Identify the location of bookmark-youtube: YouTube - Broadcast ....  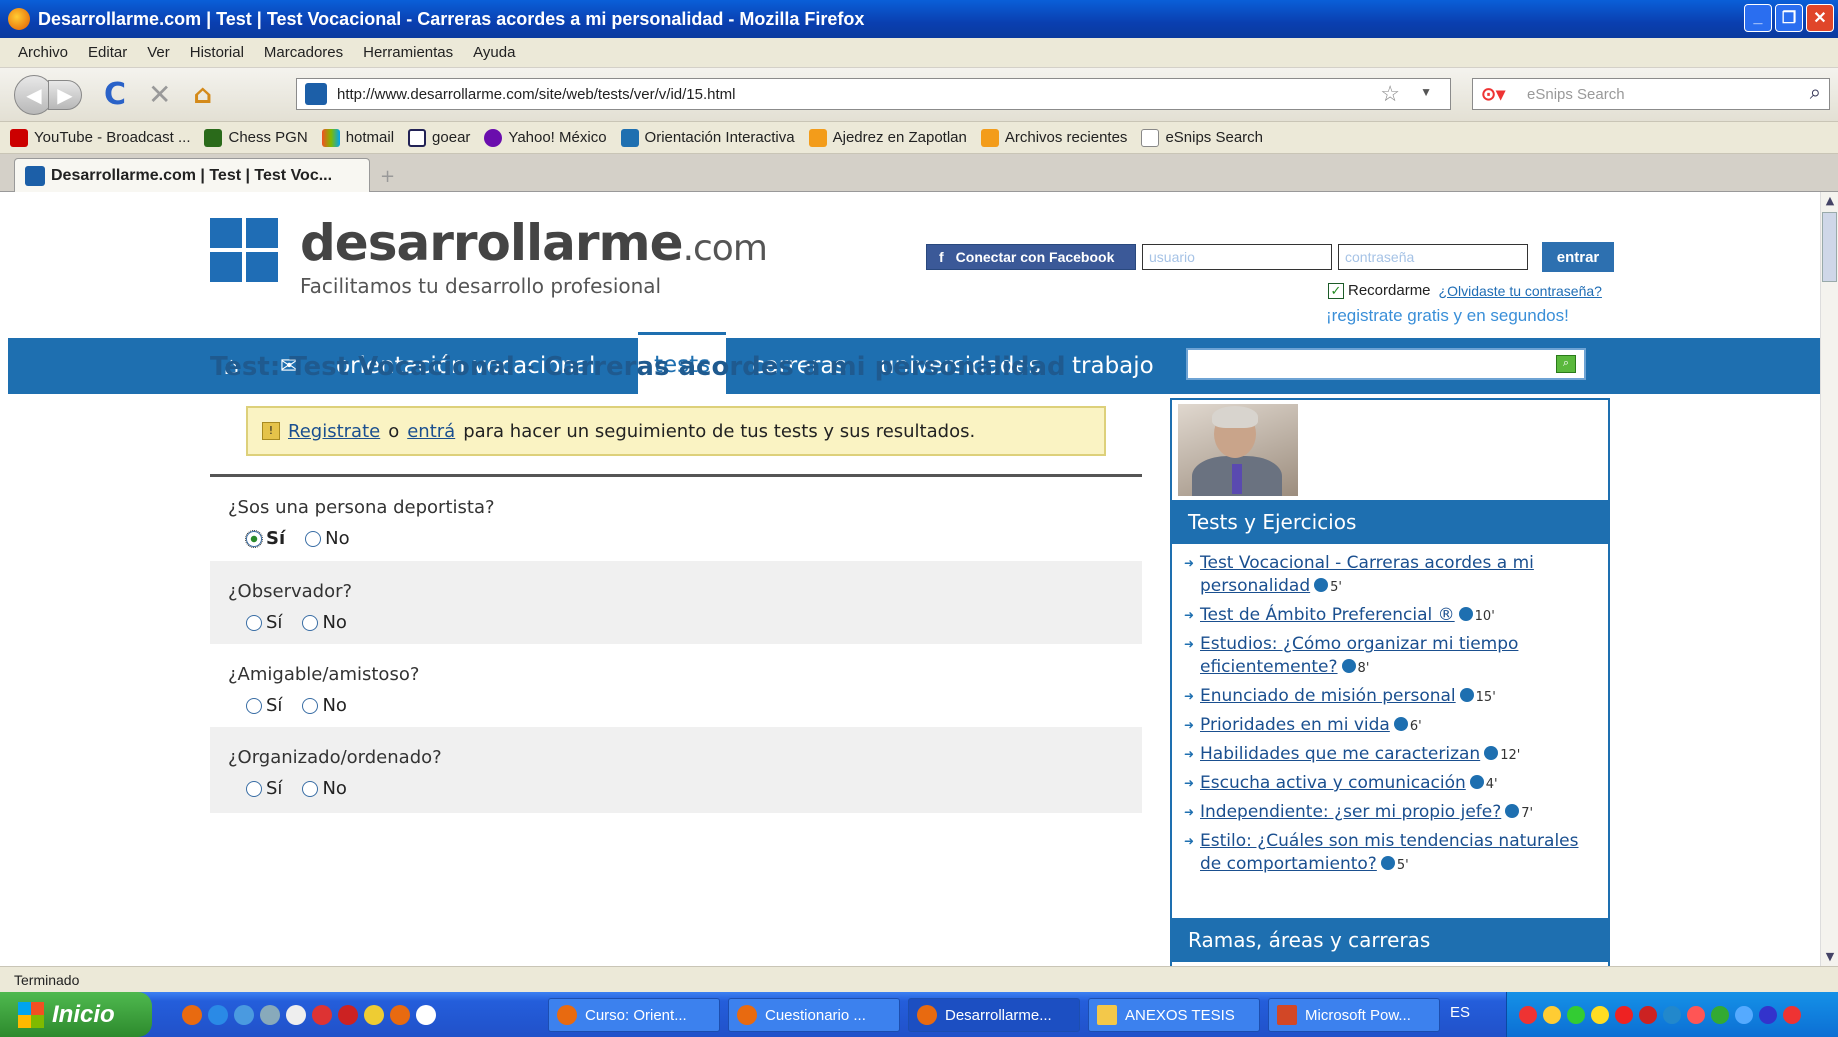
(100, 137).